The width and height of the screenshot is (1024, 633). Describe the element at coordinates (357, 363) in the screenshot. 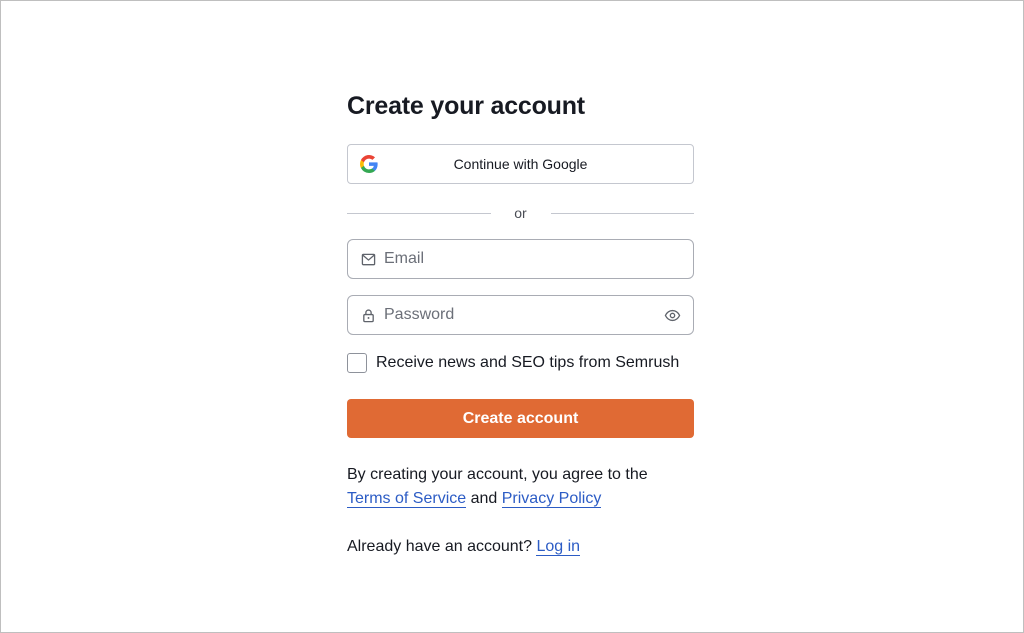

I see `newsletter-checkbox` at that location.